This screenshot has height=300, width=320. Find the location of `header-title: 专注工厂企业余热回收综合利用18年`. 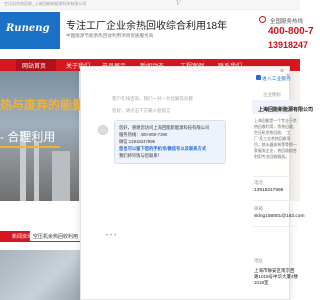

header-title: 专注工厂企业余热回收综合利用18年 is located at coordinates (147, 26).